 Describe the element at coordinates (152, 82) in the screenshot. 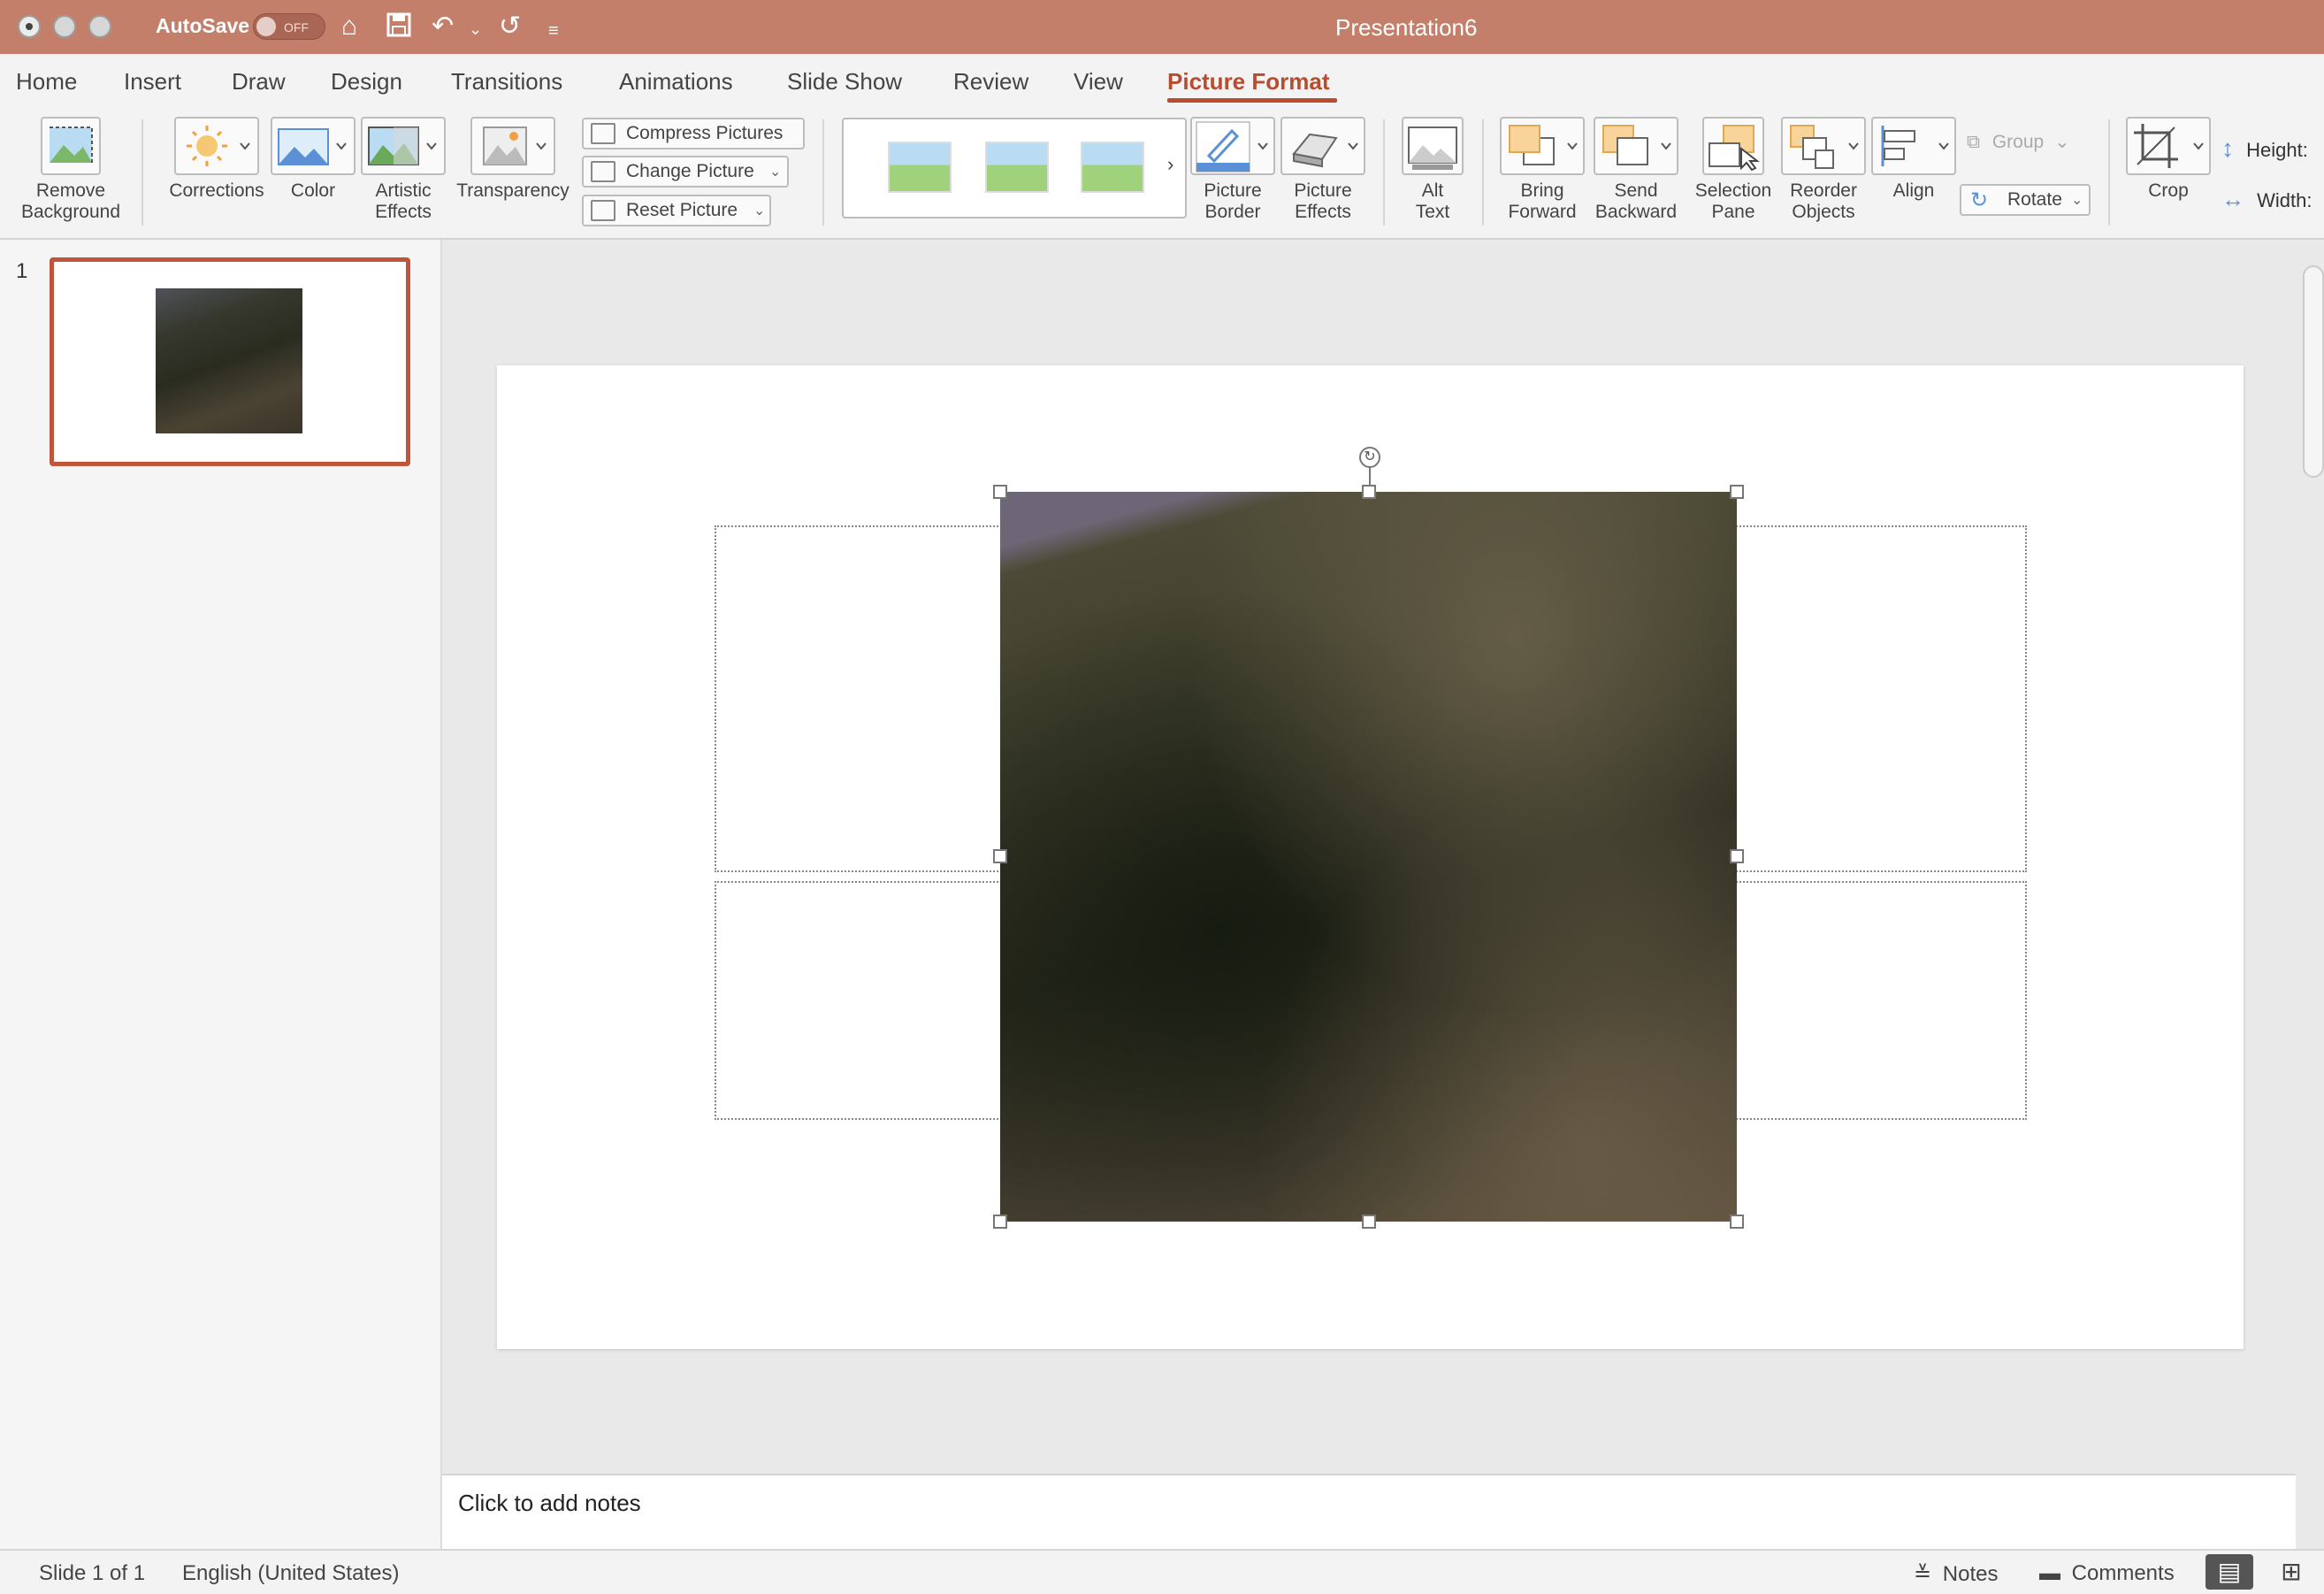

I see `tab-insert: Insert` at that location.